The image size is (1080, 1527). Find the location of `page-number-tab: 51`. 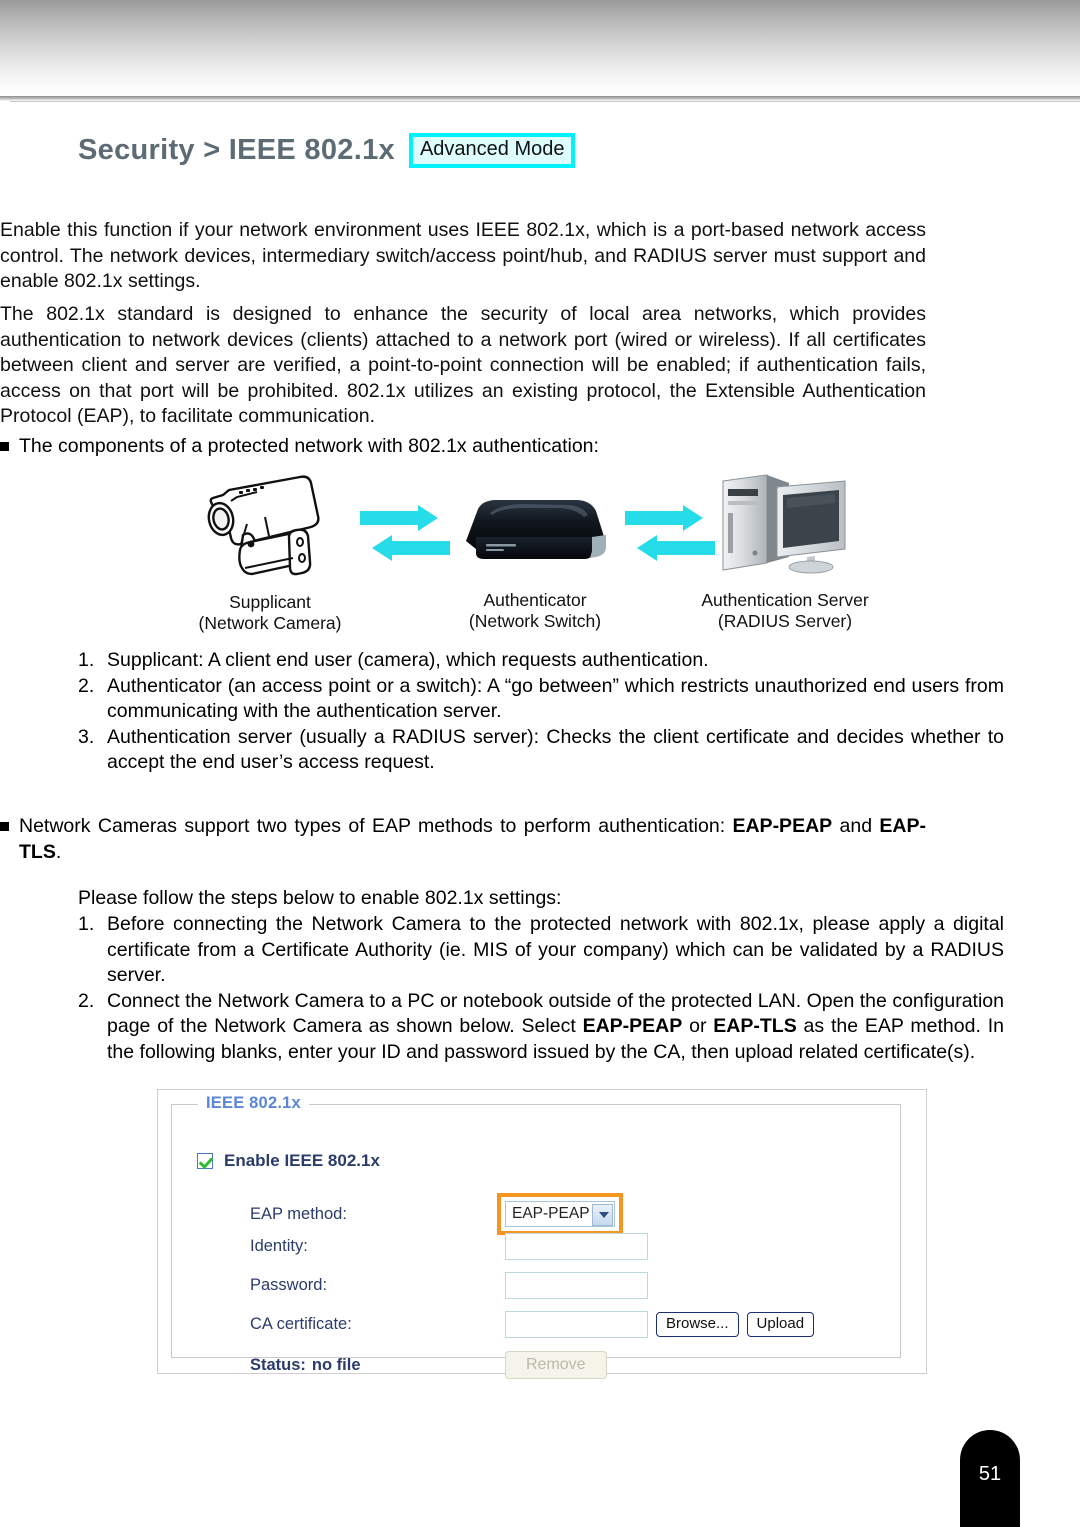

page-number-tab: 51 is located at coordinates (990, 1478).